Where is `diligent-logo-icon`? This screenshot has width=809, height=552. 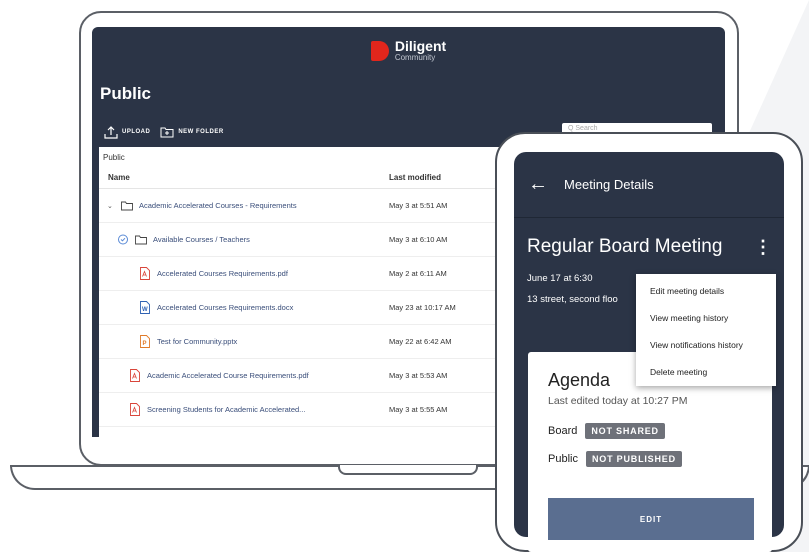
diligent-logo-icon is located at coordinates (379, 50).